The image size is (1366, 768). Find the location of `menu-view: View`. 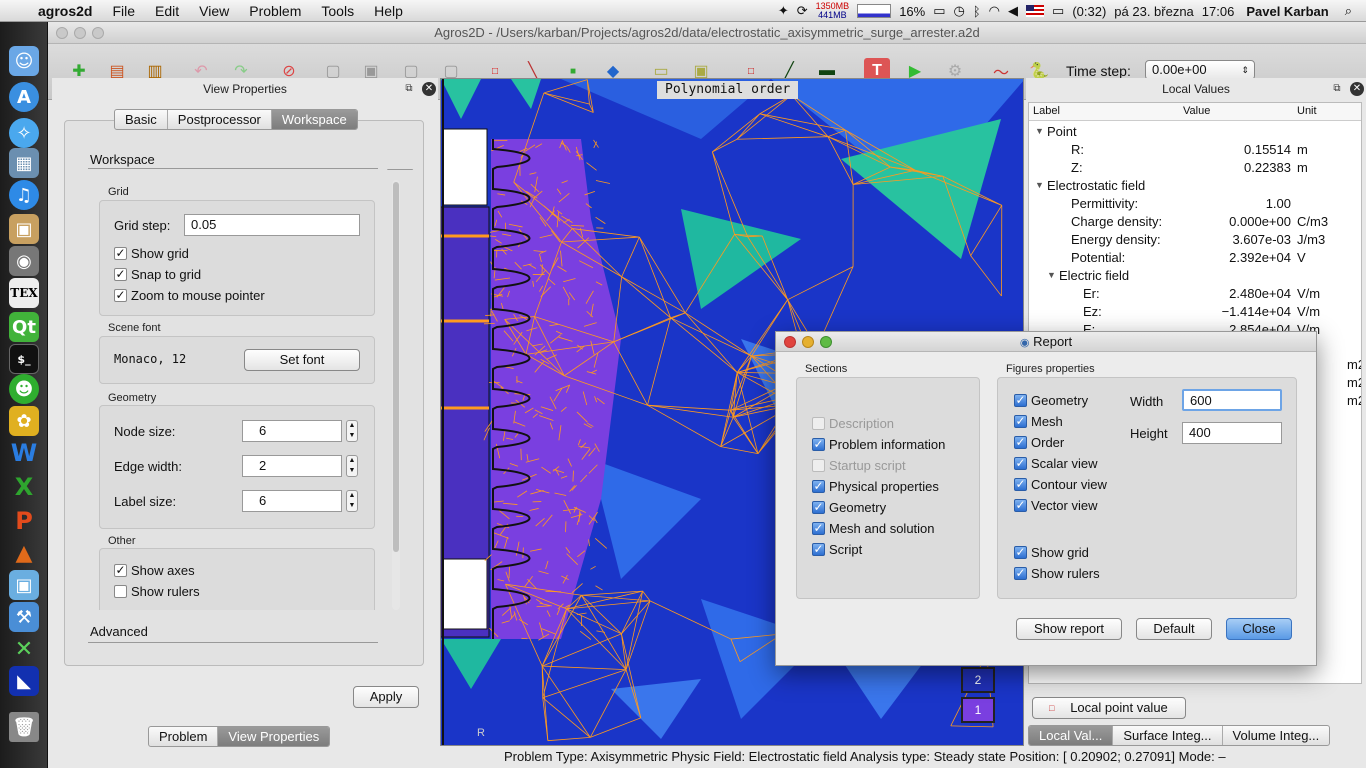

menu-view: View is located at coordinates (214, 11).